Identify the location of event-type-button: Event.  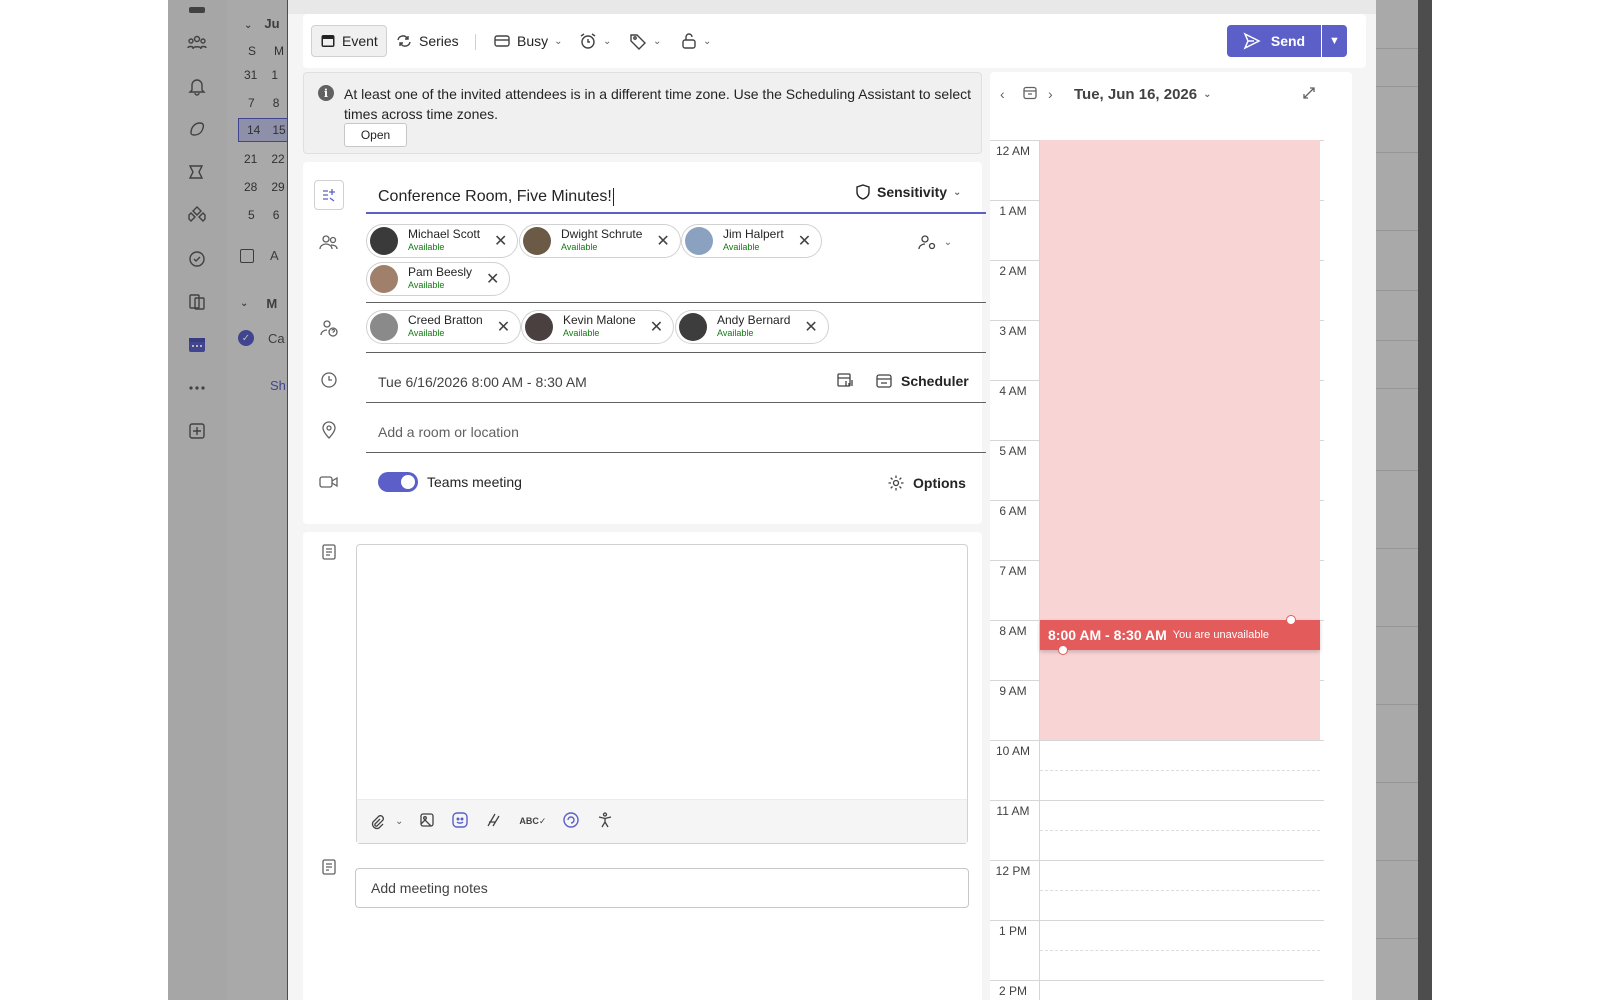
(349, 41).